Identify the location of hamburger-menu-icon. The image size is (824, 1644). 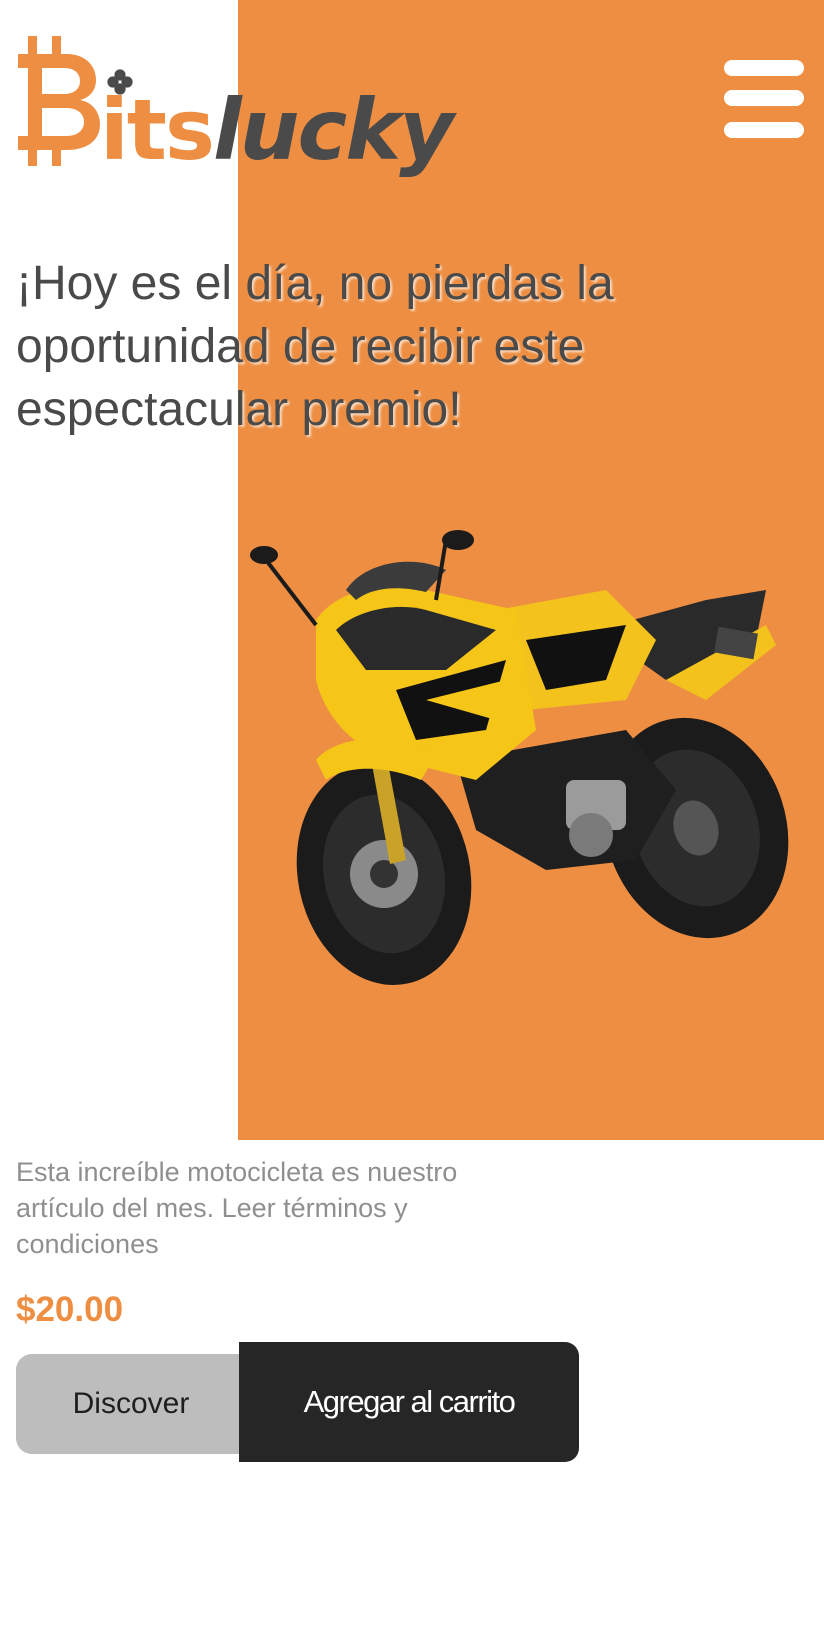
(764, 100).